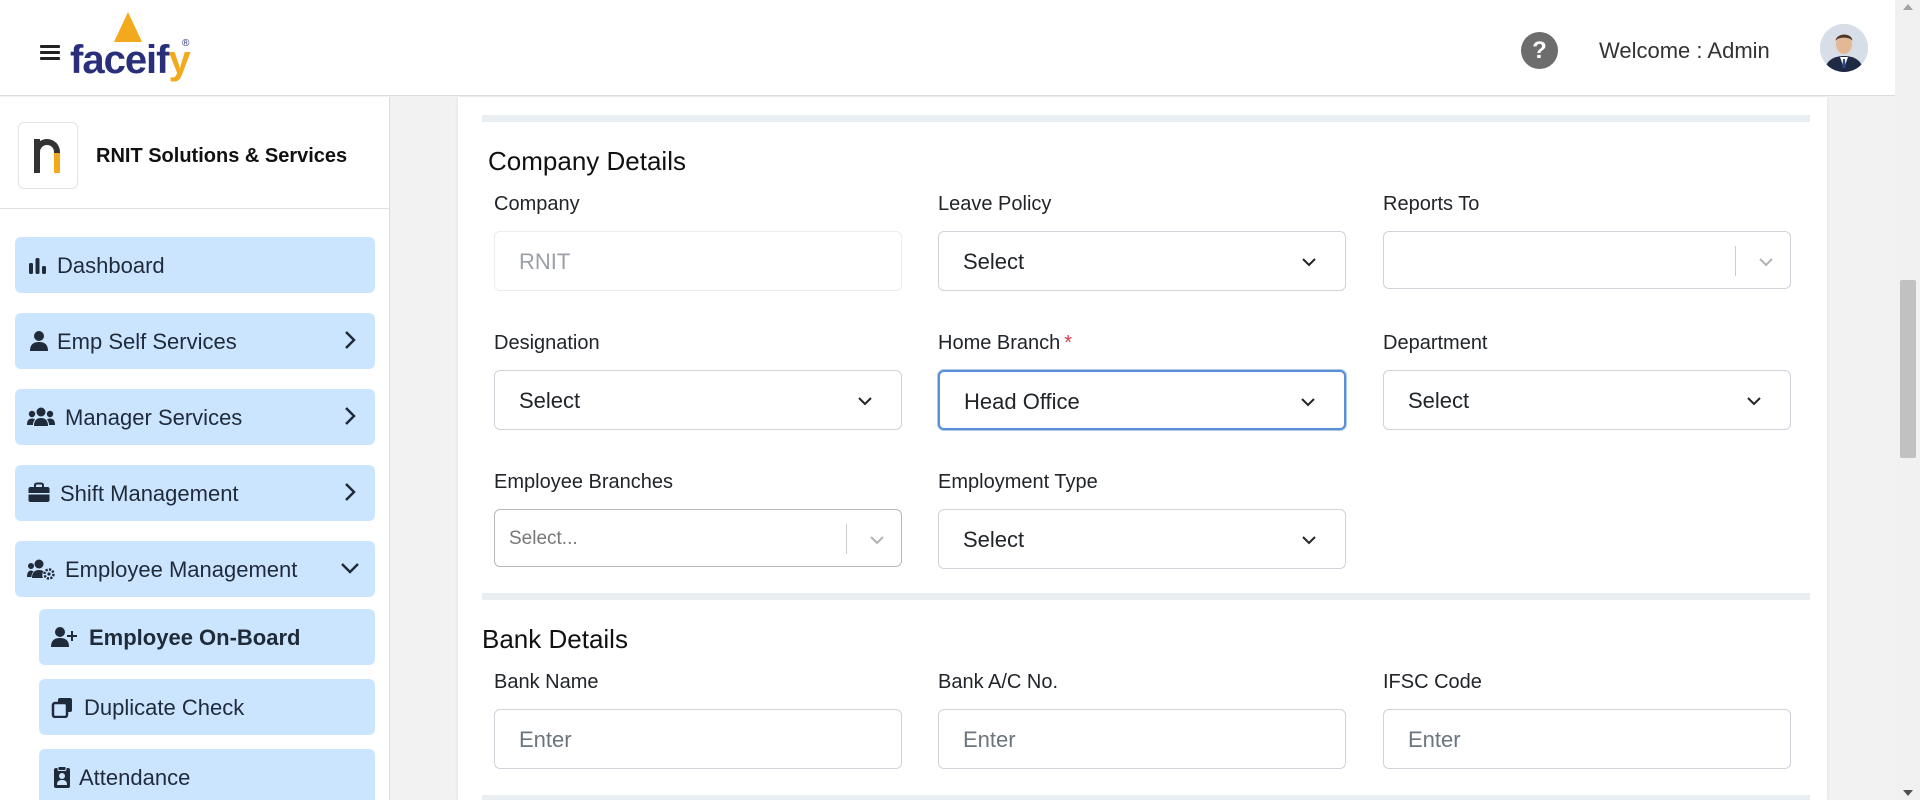 The height and width of the screenshot is (800, 1920). Describe the element at coordinates (947, 48) in the screenshot. I see `top-bar: faceify ® ? Welcome : Admin` at that location.